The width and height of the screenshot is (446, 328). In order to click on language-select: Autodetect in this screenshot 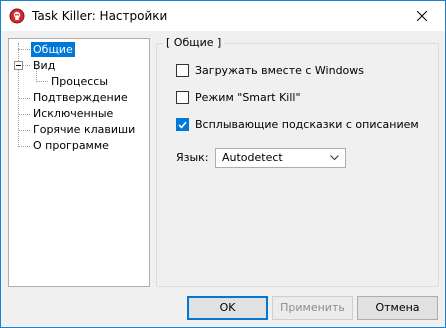, I will do `click(280, 158)`.